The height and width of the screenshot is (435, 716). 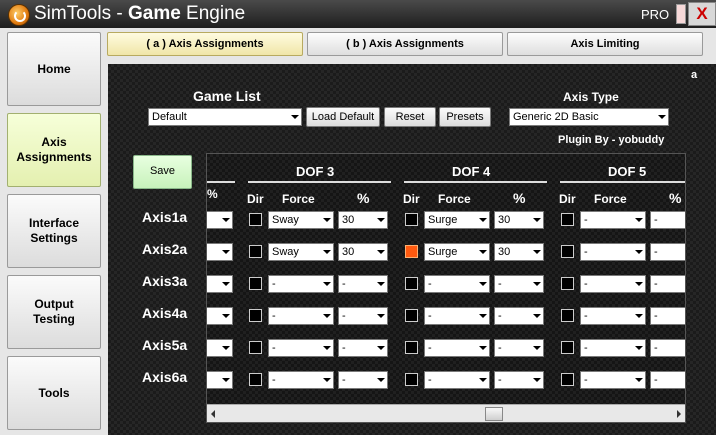 What do you see at coordinates (54, 393) in the screenshot?
I see `sidebar-item-tools: Tools` at bounding box center [54, 393].